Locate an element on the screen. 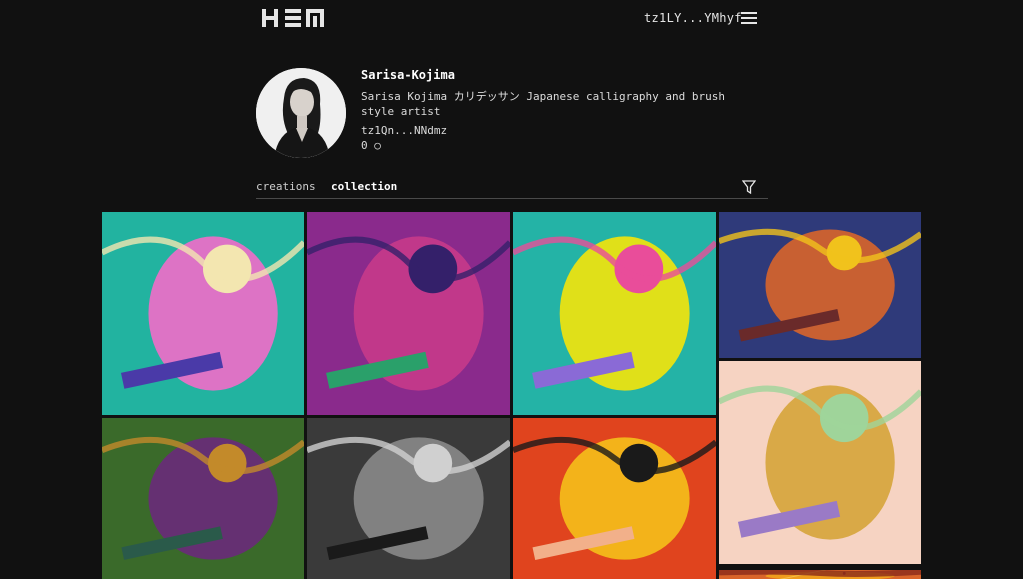 The image size is (1023, 579). artwork-clocks-birds is located at coordinates (820, 462).